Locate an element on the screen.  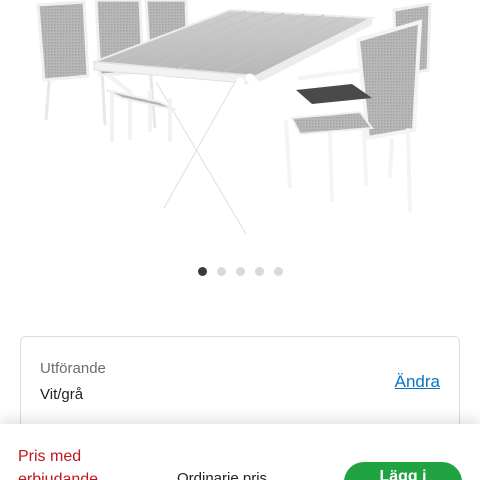
change-variant-link: Ändra is located at coordinates (417, 382).